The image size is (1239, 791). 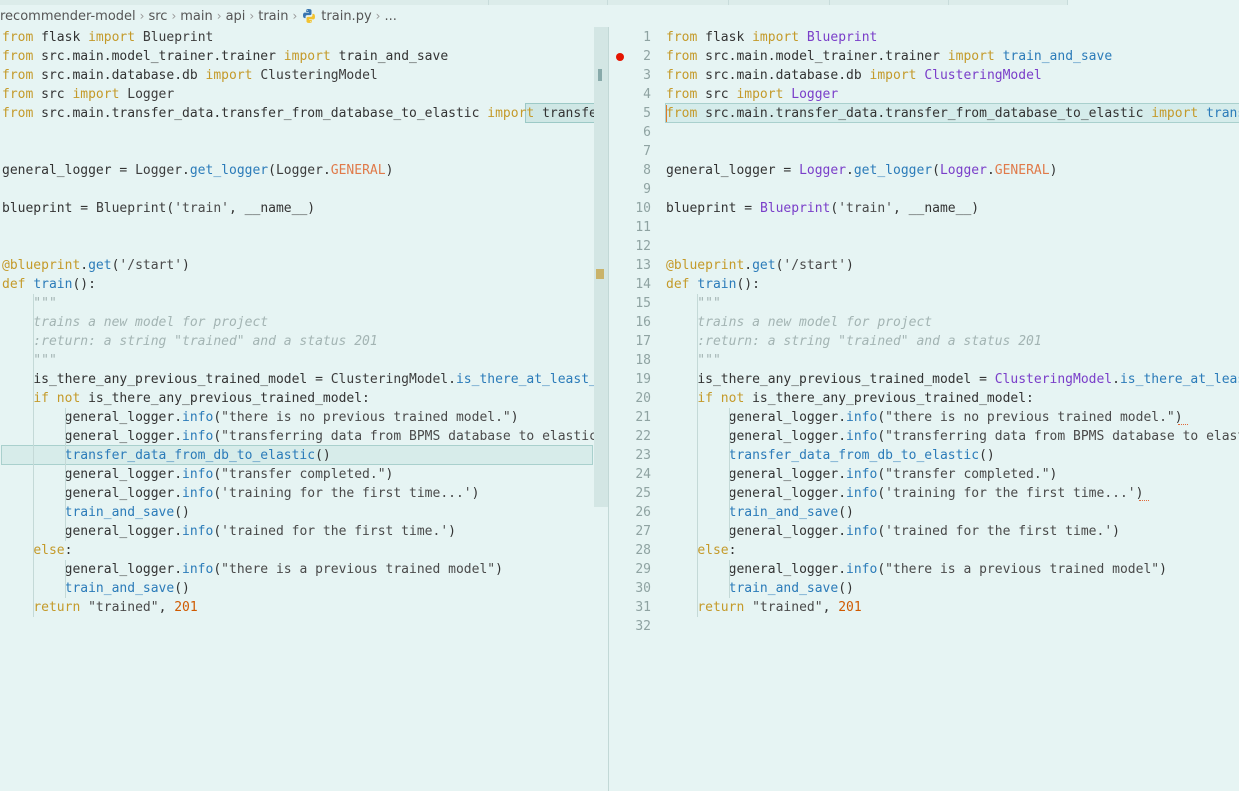 I want to click on breadcrumb-item-api: api, so click(x=236, y=16).